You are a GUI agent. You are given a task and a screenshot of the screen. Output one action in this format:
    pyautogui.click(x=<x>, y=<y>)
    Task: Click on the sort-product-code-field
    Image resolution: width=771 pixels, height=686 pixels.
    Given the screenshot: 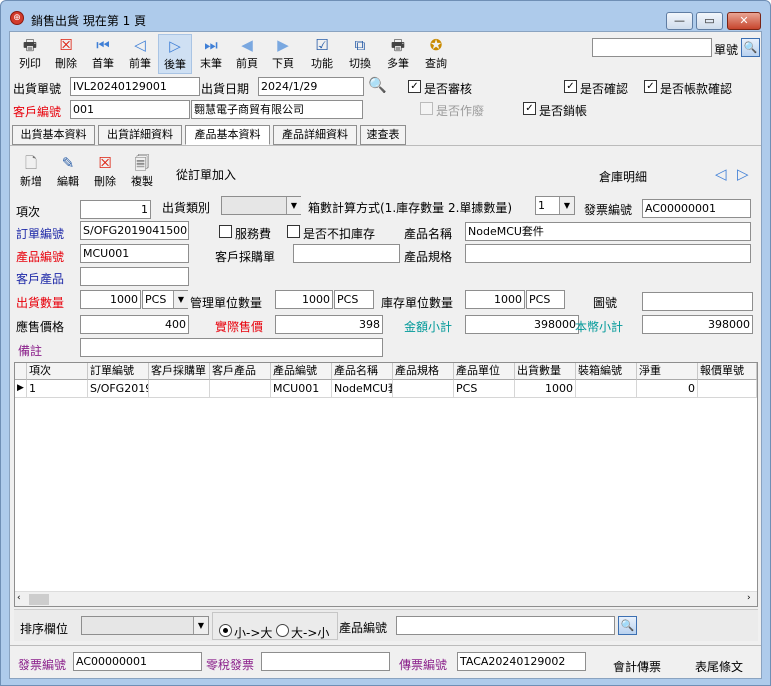 What is the action you would take?
    pyautogui.click(x=505, y=625)
    